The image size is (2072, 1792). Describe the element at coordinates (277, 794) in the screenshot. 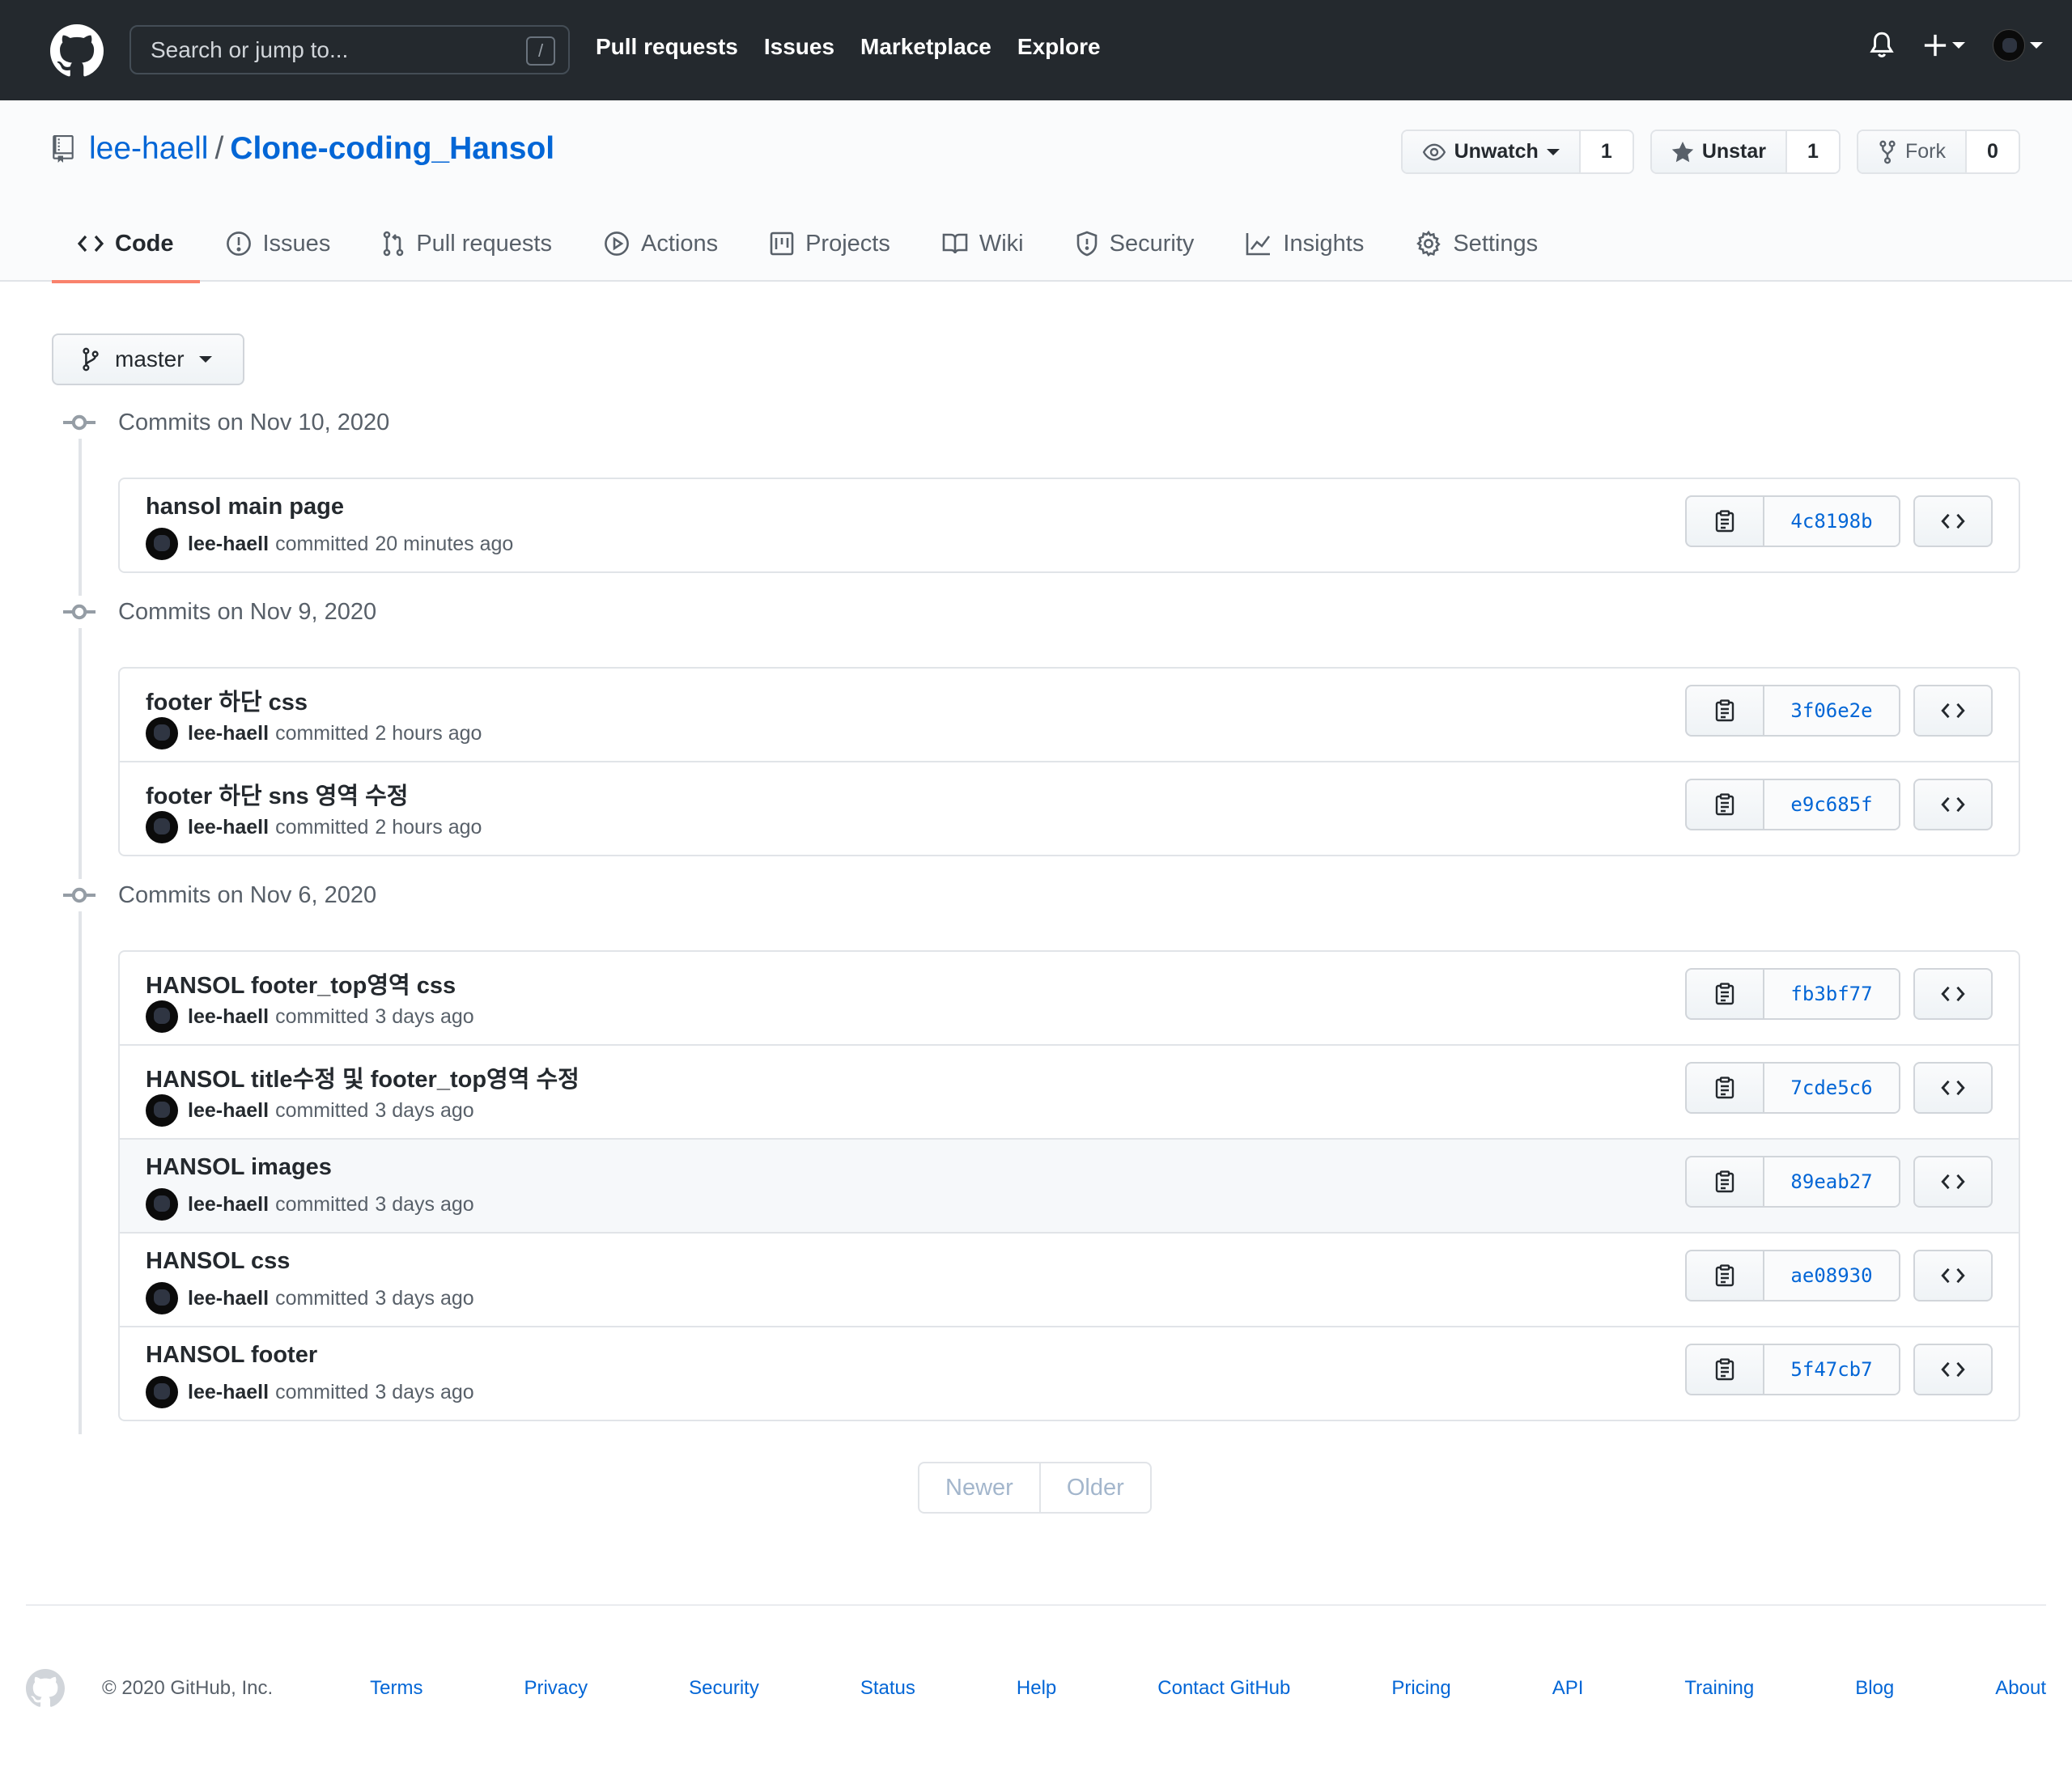

I see `commit-message-link: footer 하단 sns 영역 수정` at that location.